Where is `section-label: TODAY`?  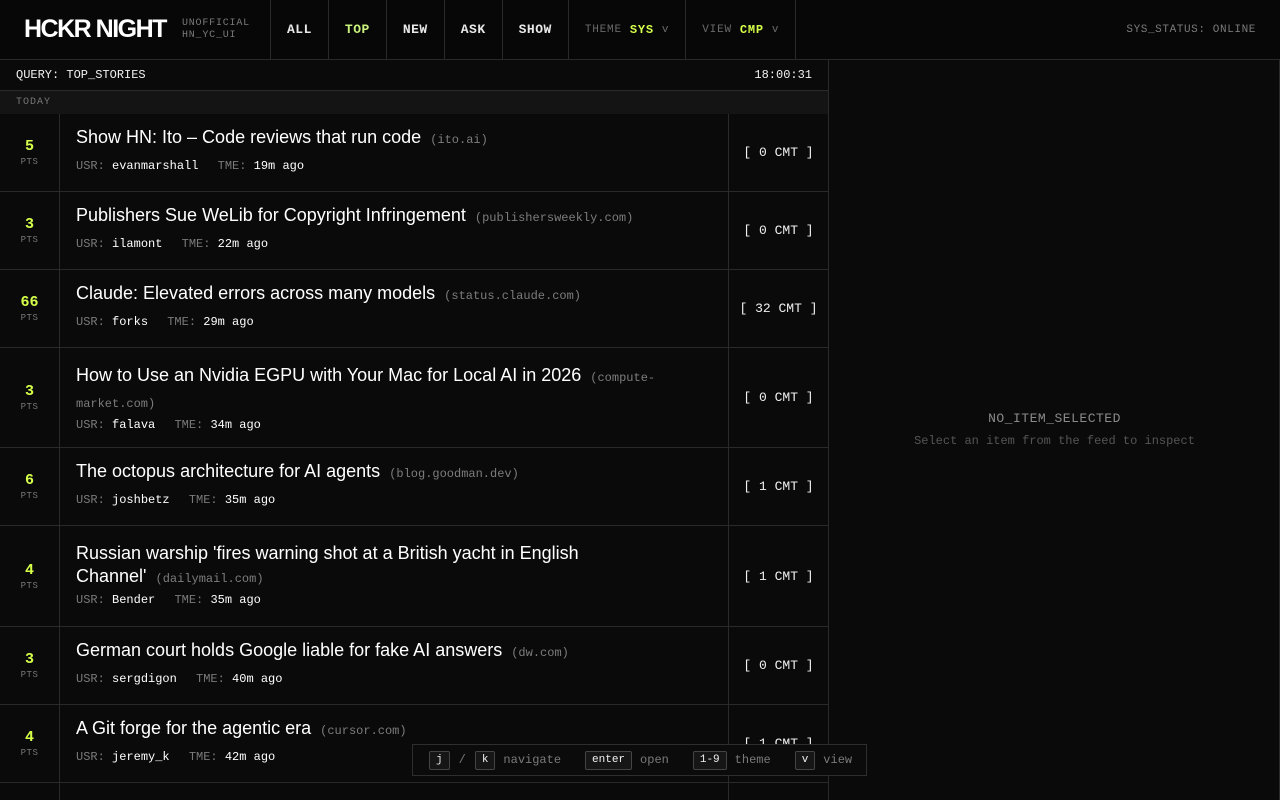 section-label: TODAY is located at coordinates (414, 102).